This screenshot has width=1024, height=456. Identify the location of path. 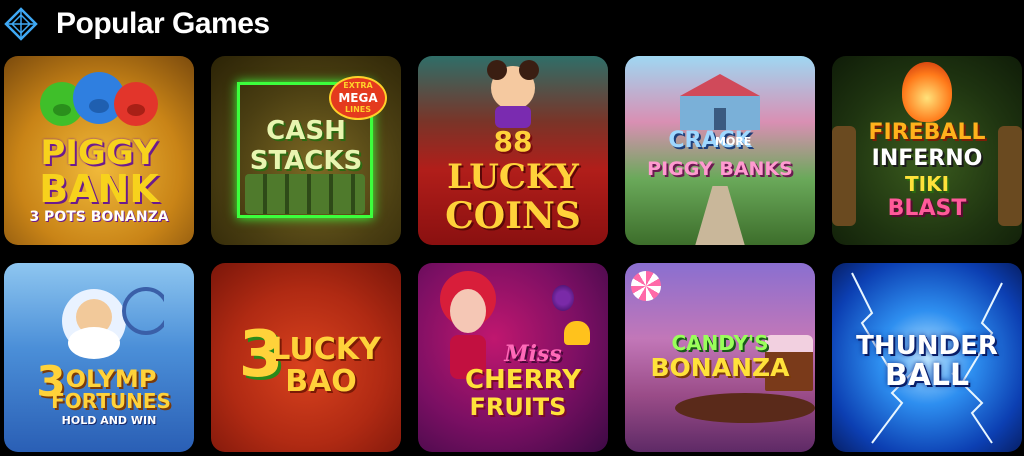
(720, 215).